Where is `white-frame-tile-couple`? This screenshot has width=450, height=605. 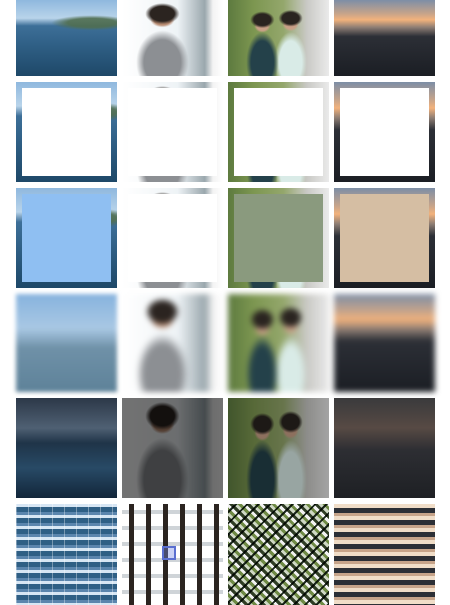
white-frame-tile-couple is located at coordinates (278, 132).